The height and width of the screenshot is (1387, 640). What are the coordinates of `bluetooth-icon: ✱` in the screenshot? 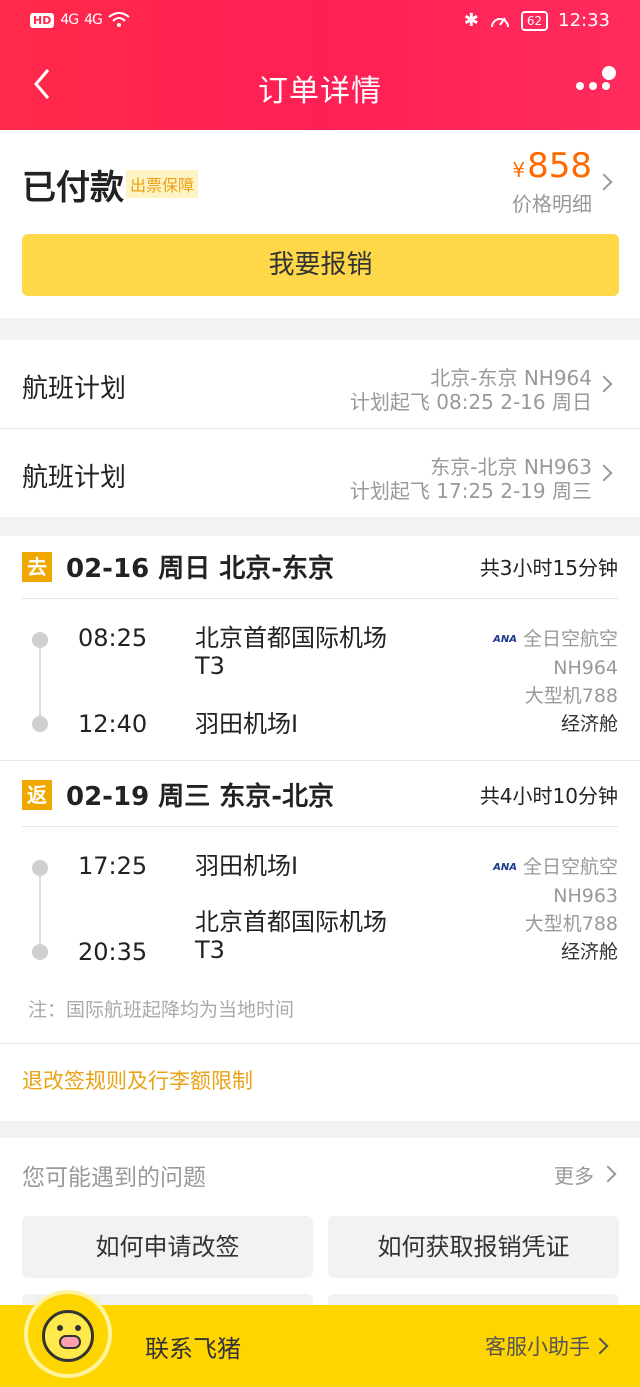 It's located at (471, 20).